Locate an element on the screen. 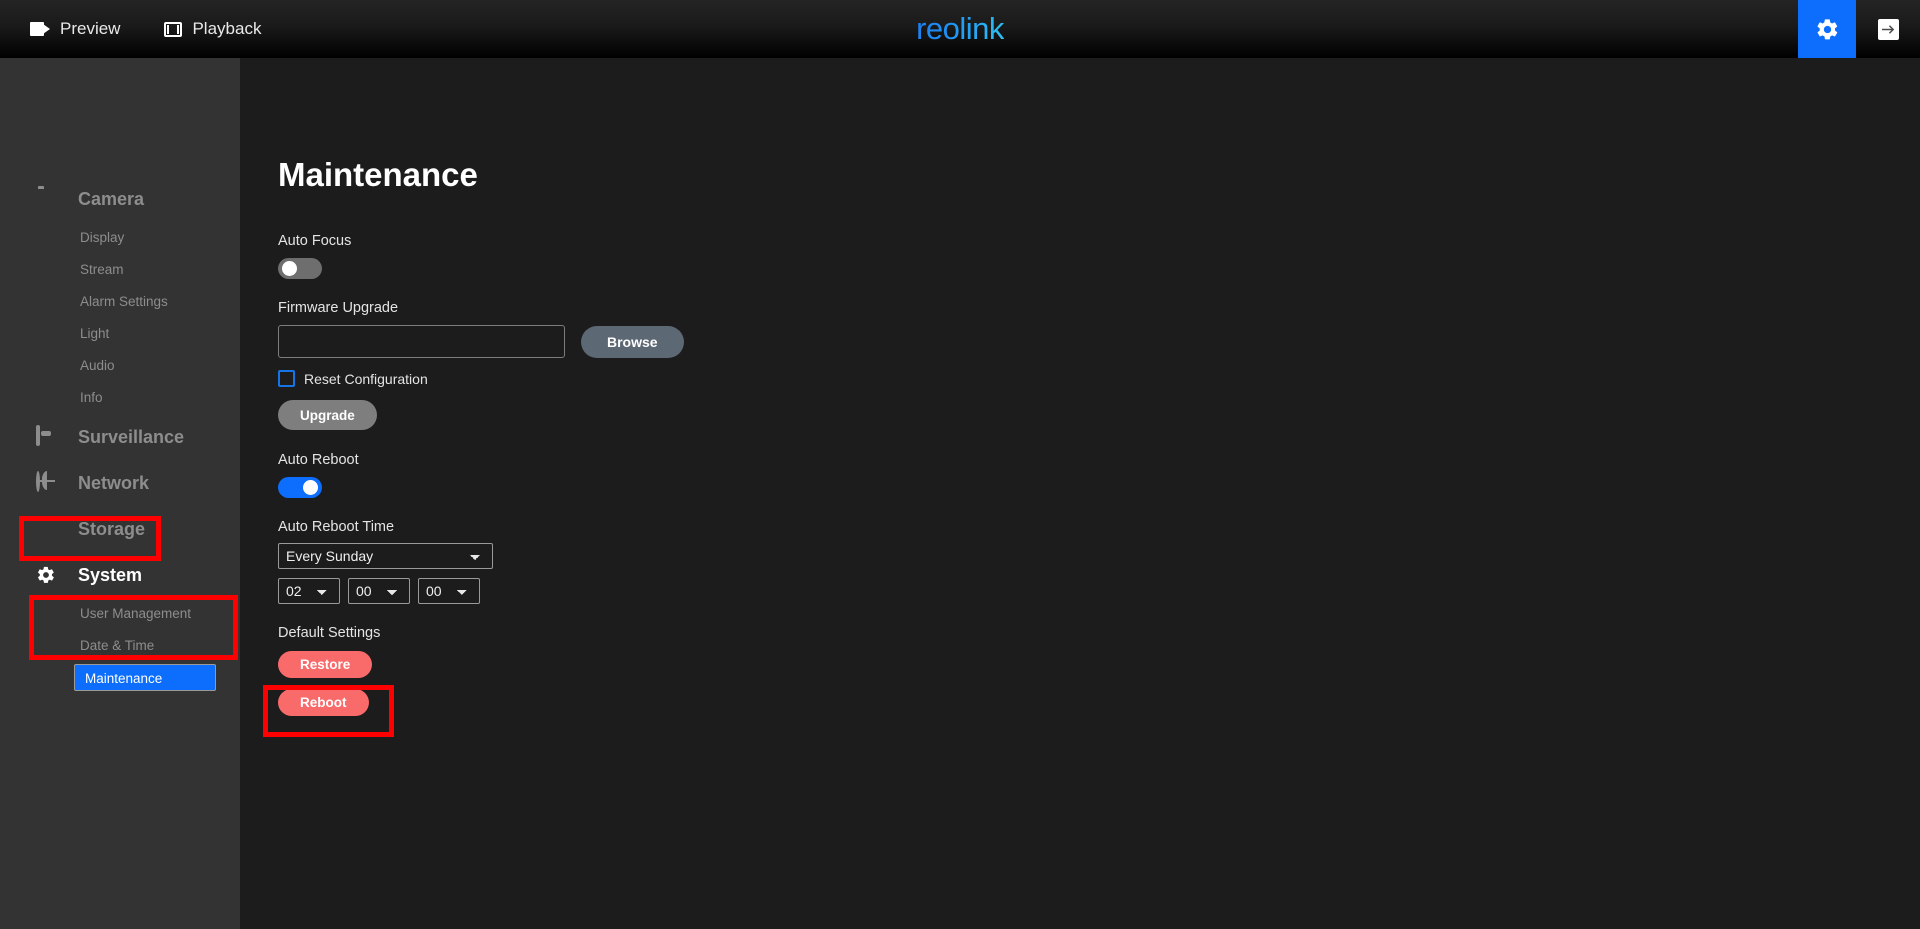  video-camera-icon is located at coordinates (40, 29).